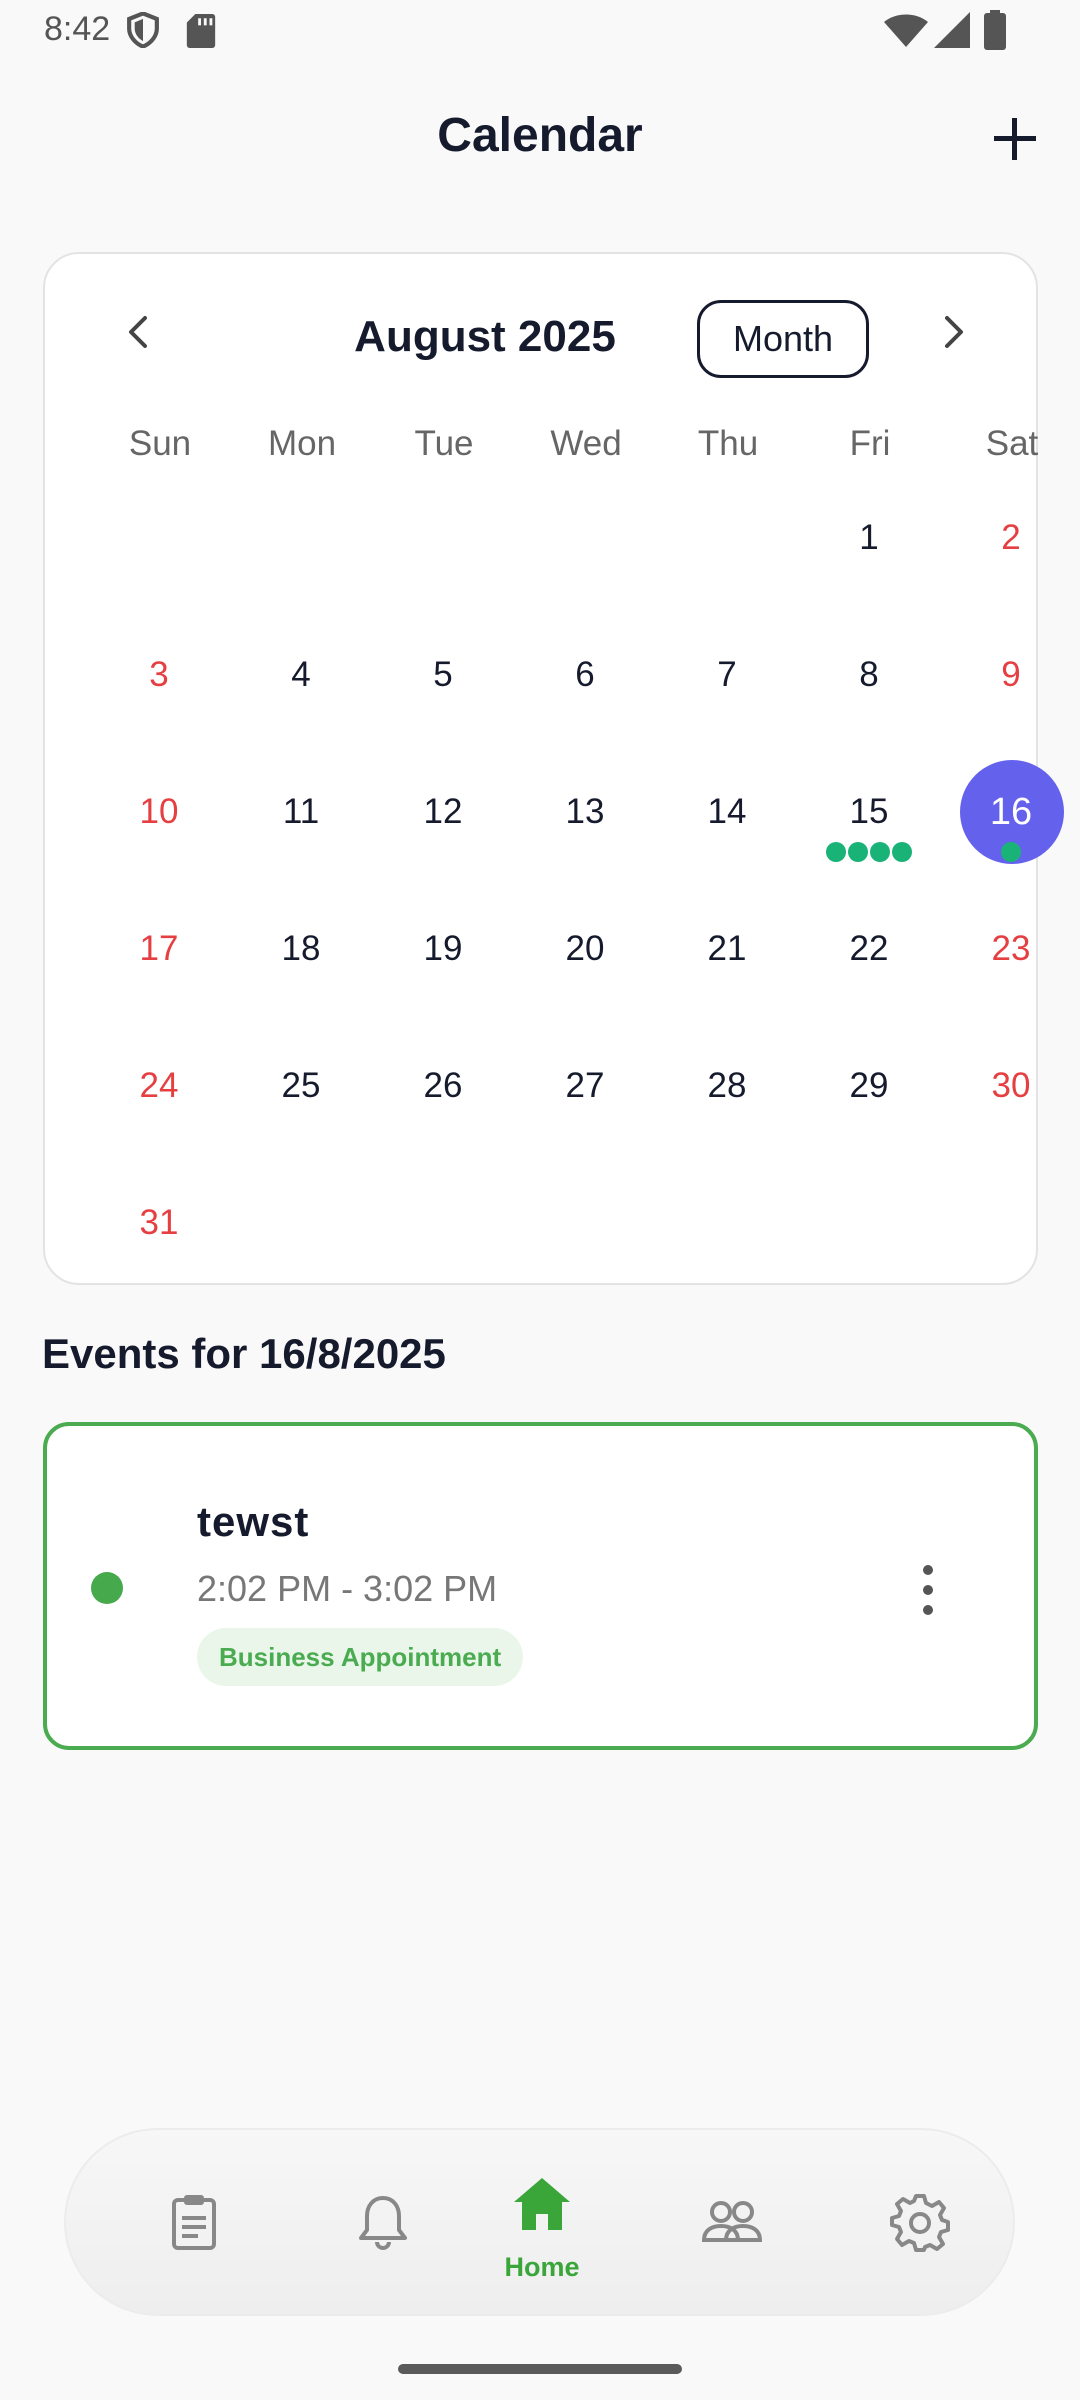 The width and height of the screenshot is (1080, 2400). I want to click on day-cell-21: 21, so click(727, 949).